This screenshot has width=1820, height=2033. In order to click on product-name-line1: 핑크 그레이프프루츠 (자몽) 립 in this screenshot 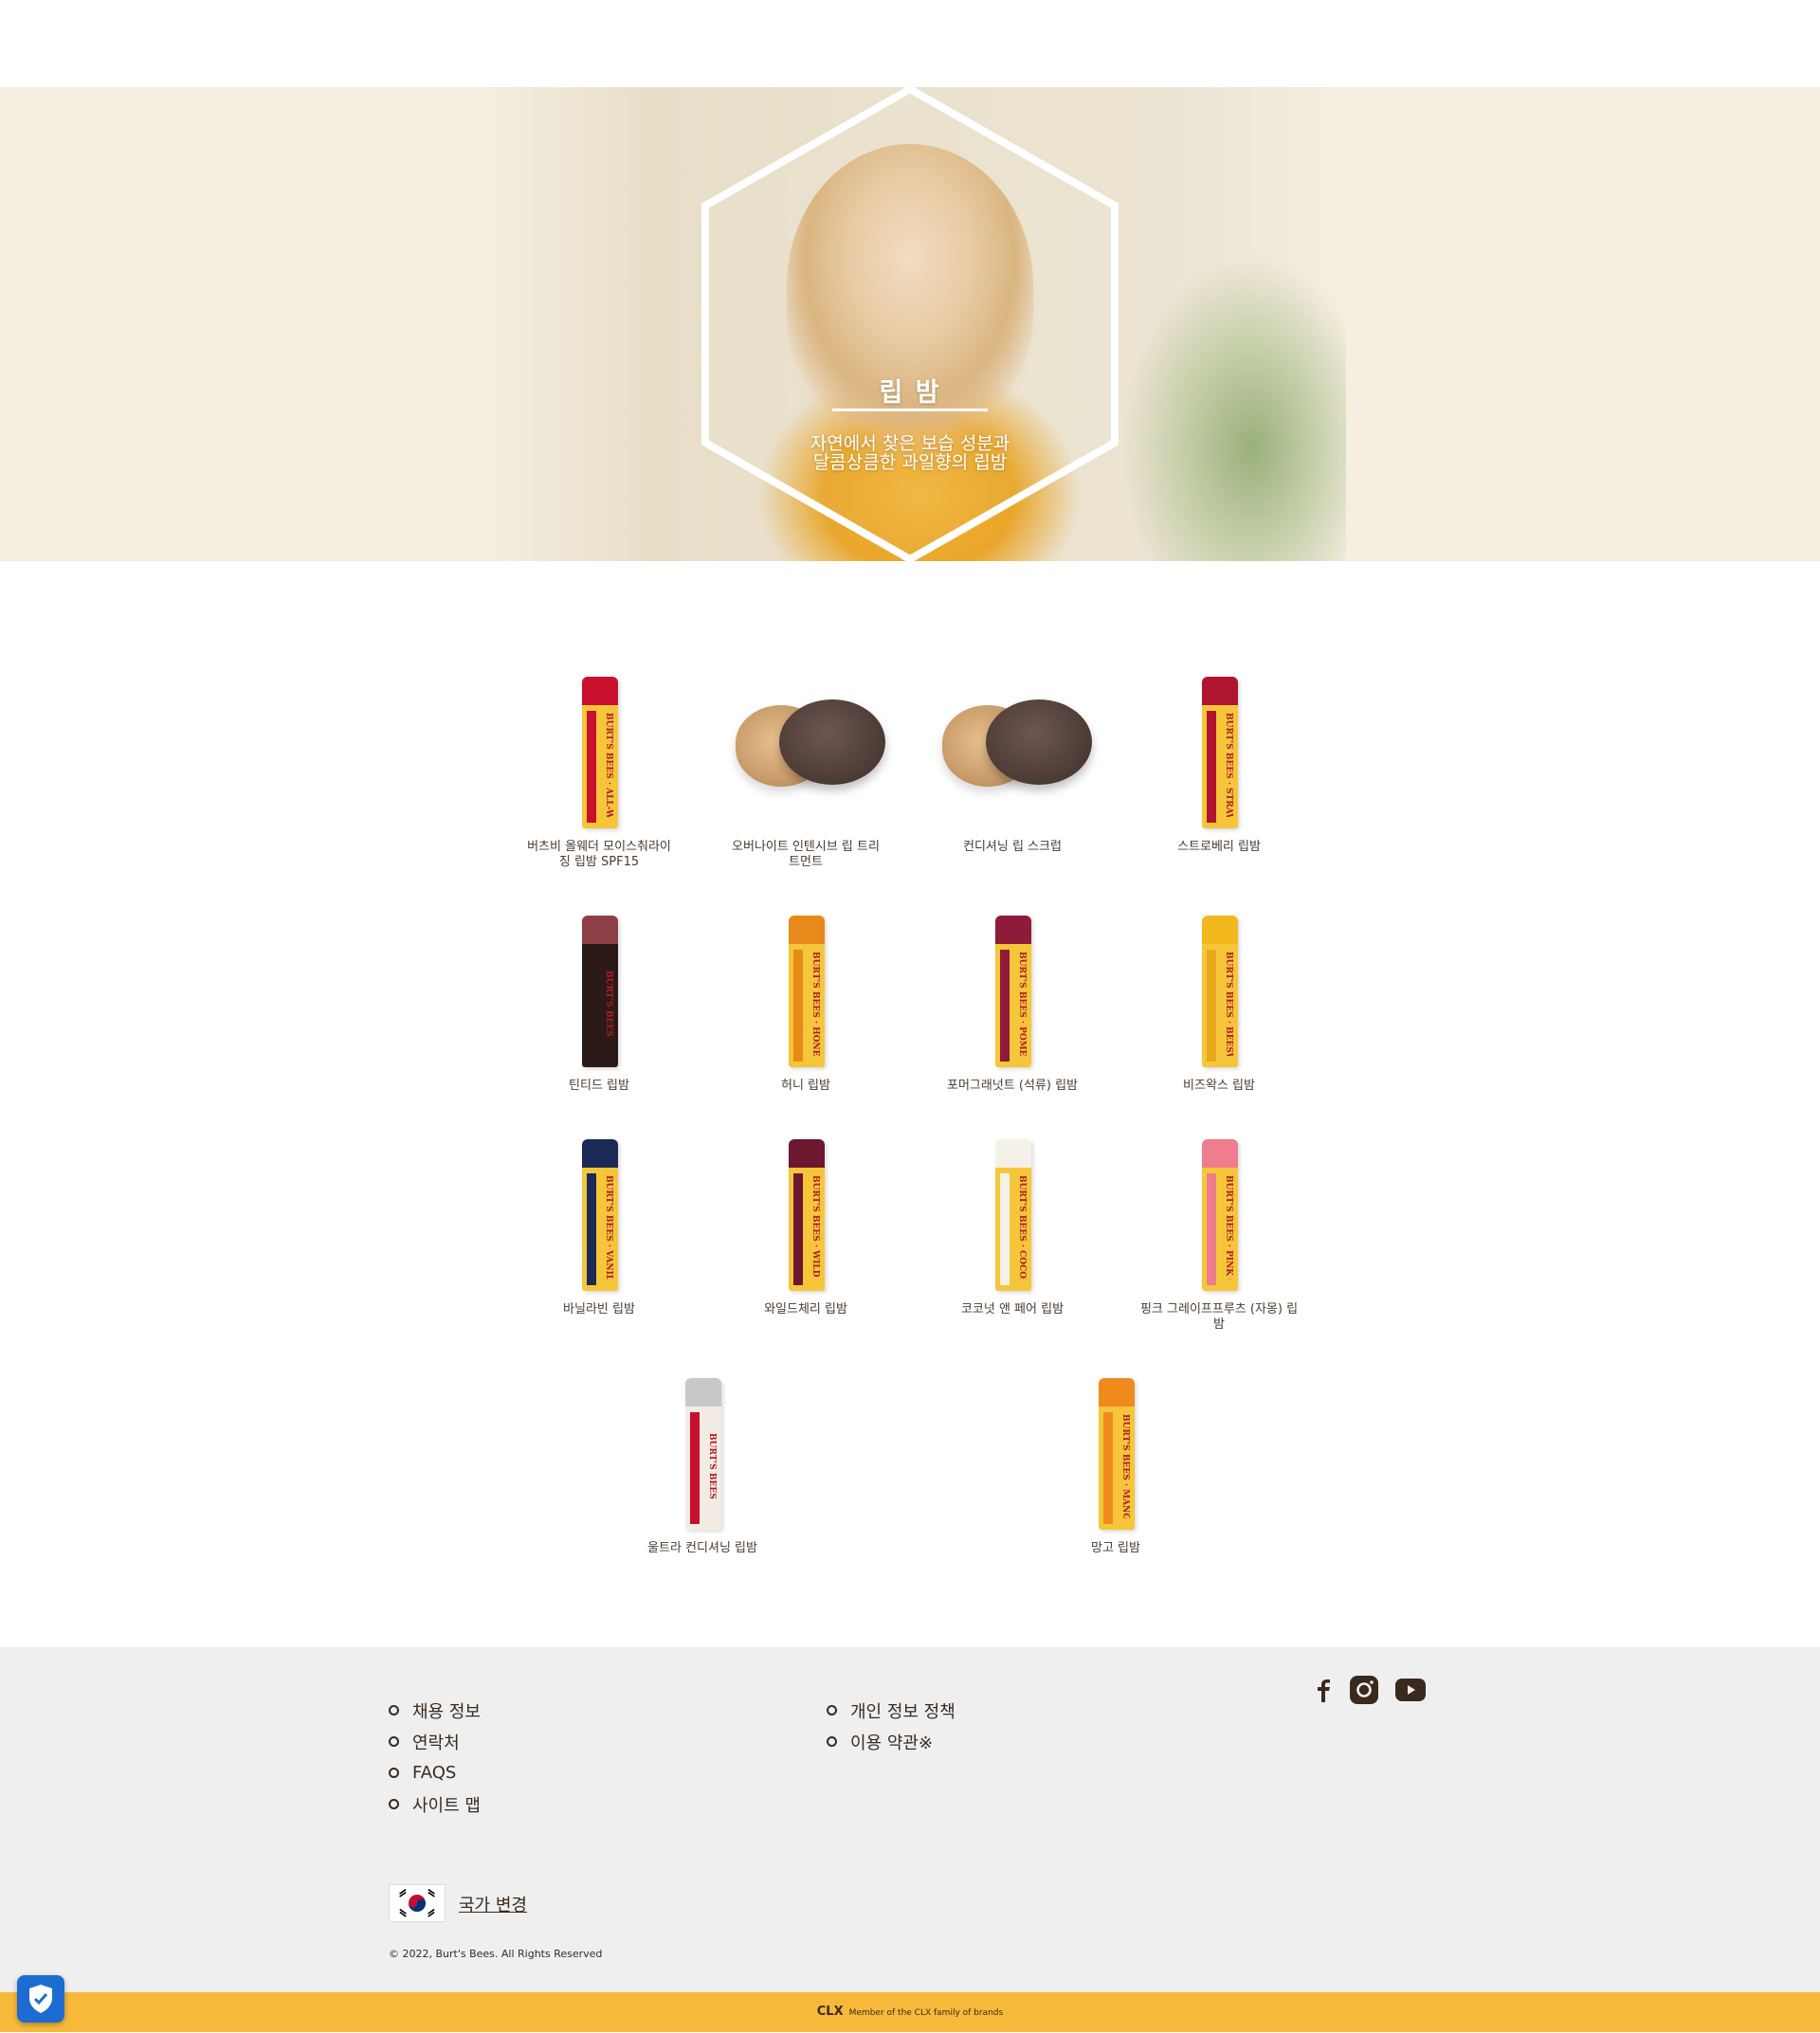, I will do `click(1219, 1309)`.